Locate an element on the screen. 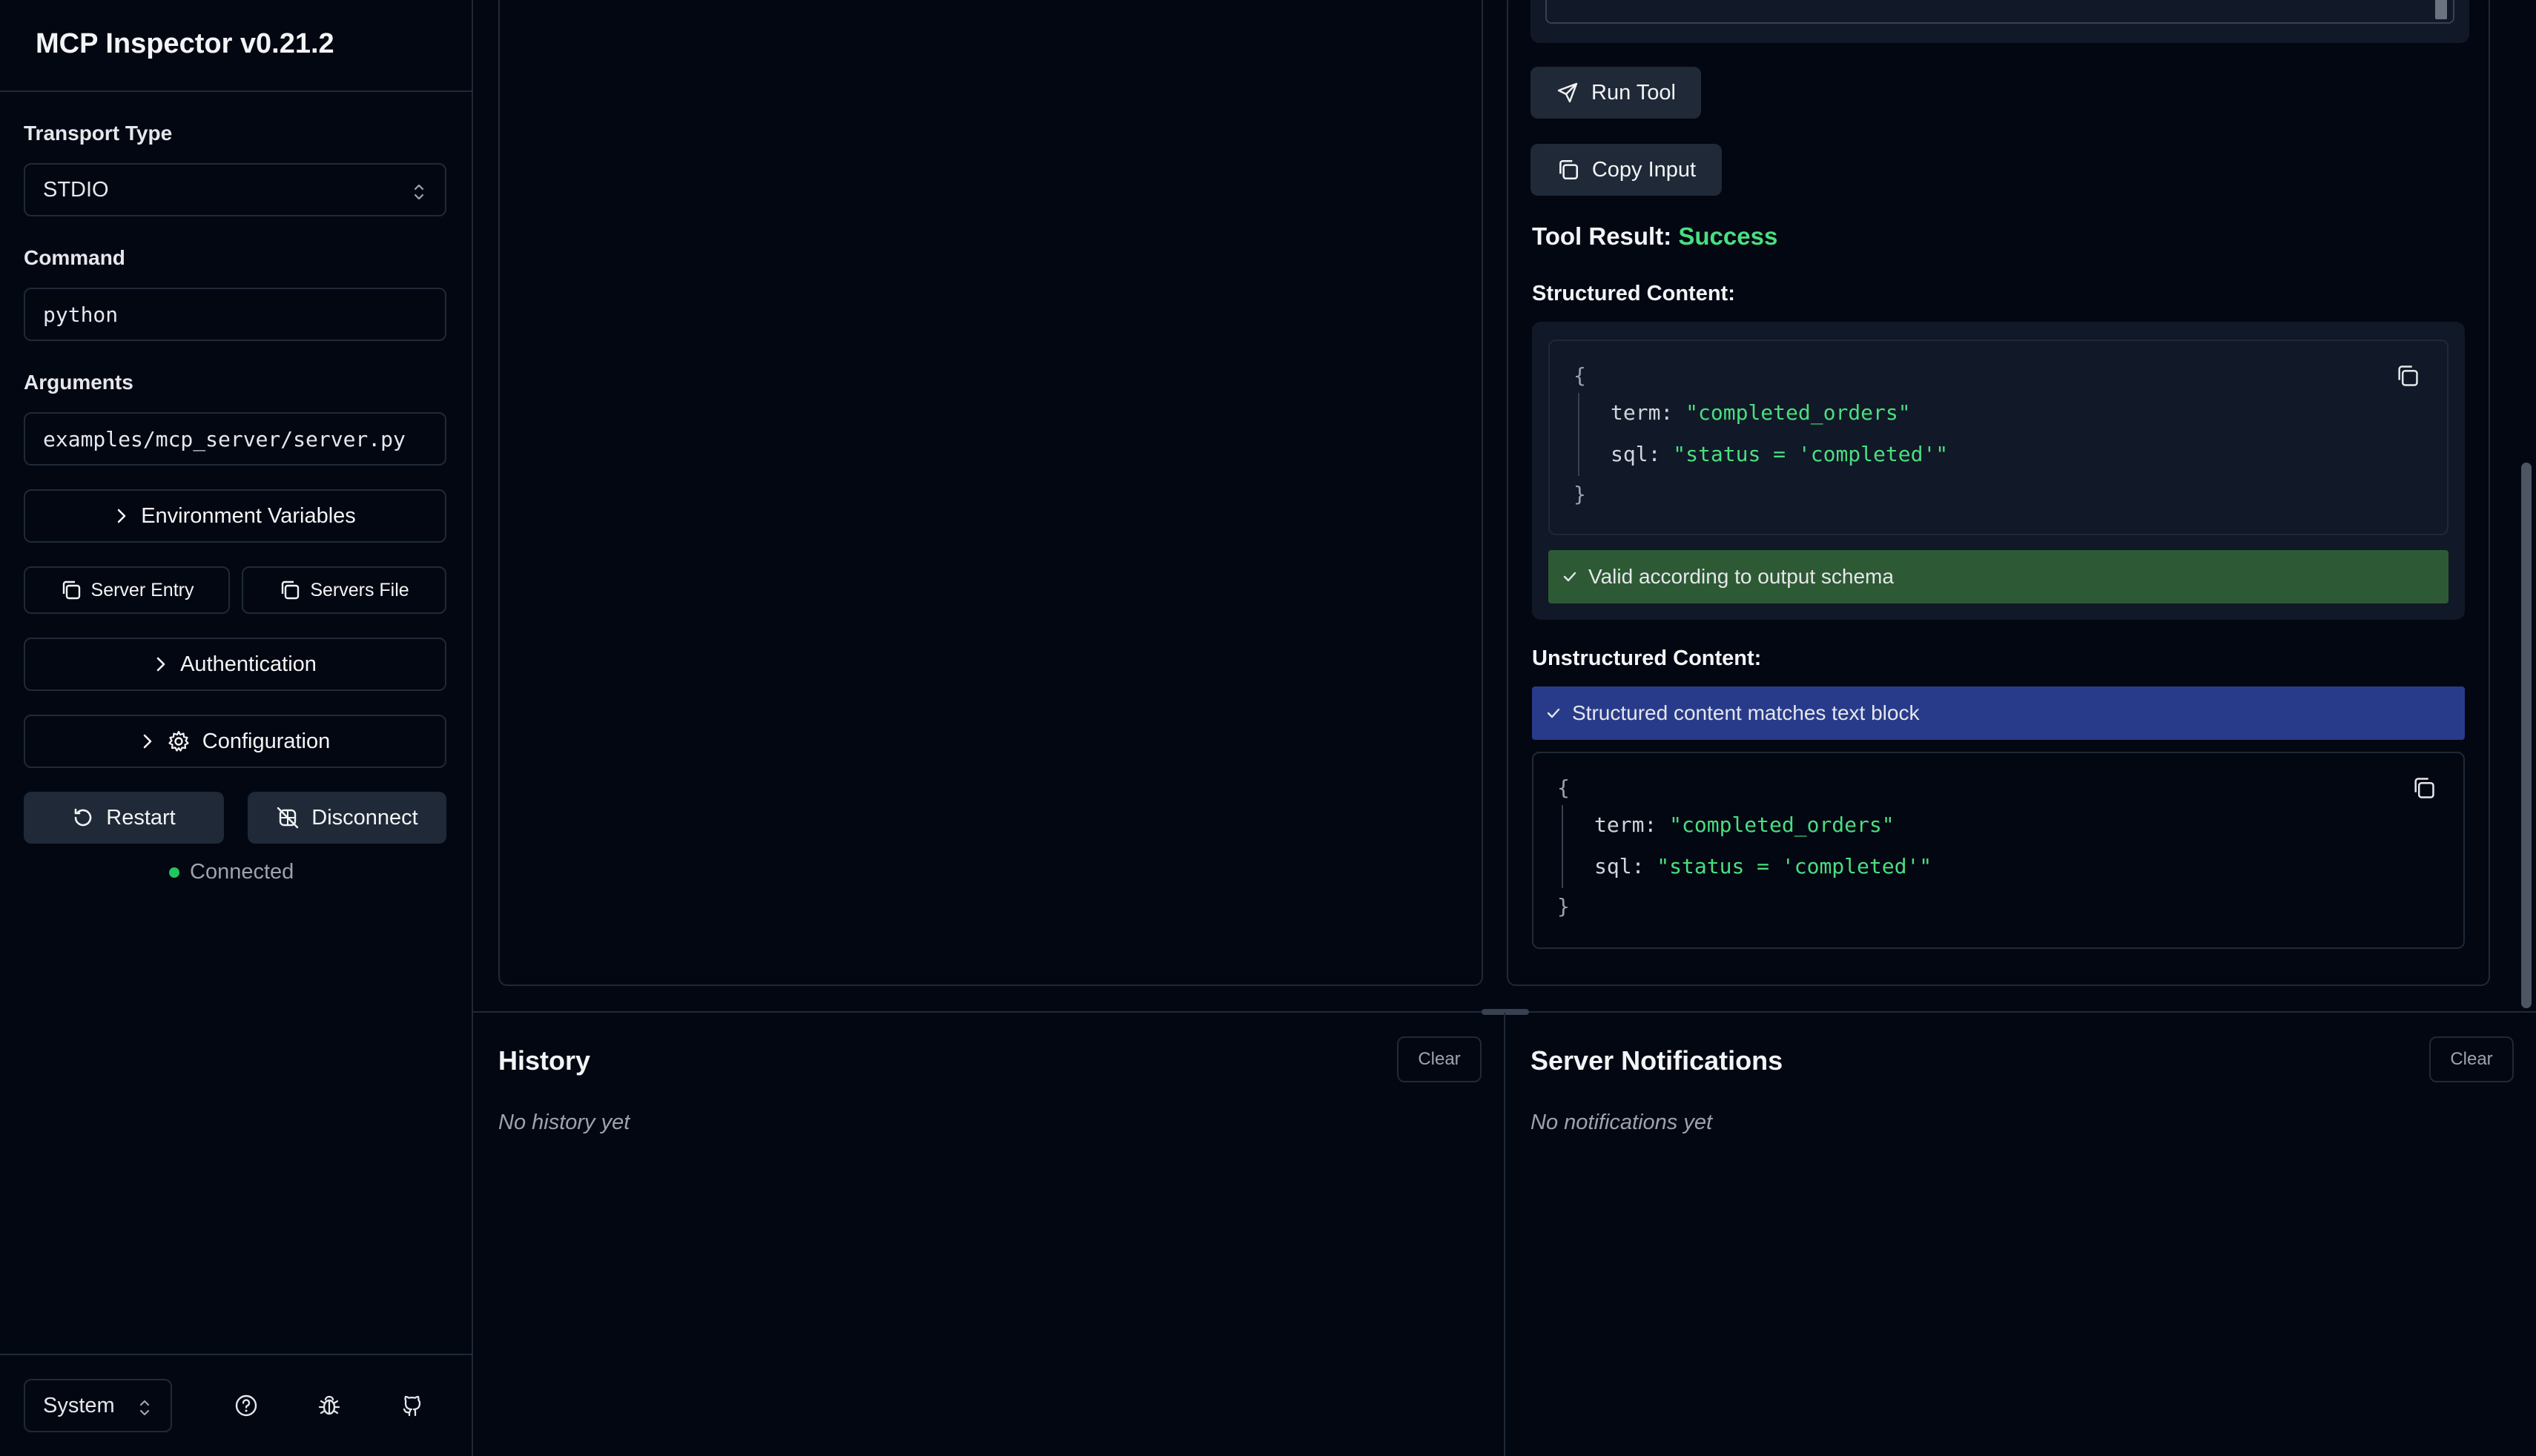  tool-input-field is located at coordinates (2000, 12).